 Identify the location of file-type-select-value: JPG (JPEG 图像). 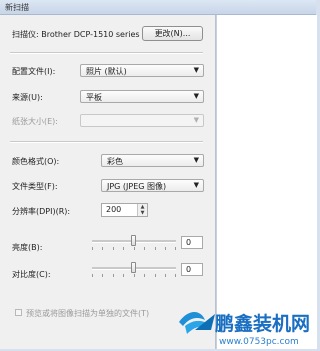
(137, 186).